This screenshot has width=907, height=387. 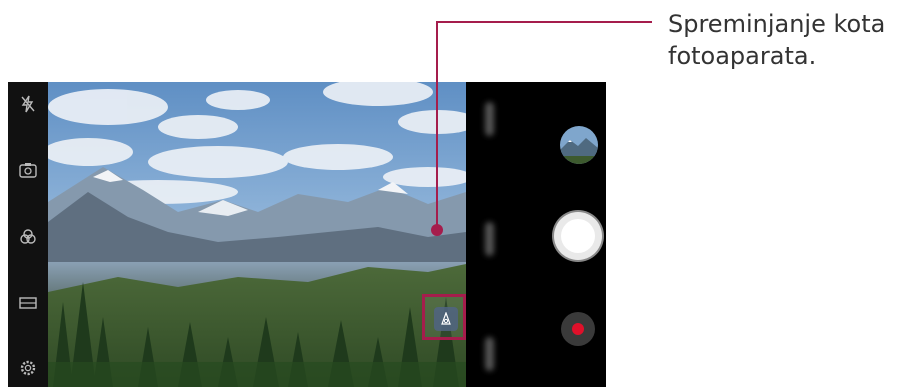 I want to click on flash-off-icon, so click(x=28, y=104).